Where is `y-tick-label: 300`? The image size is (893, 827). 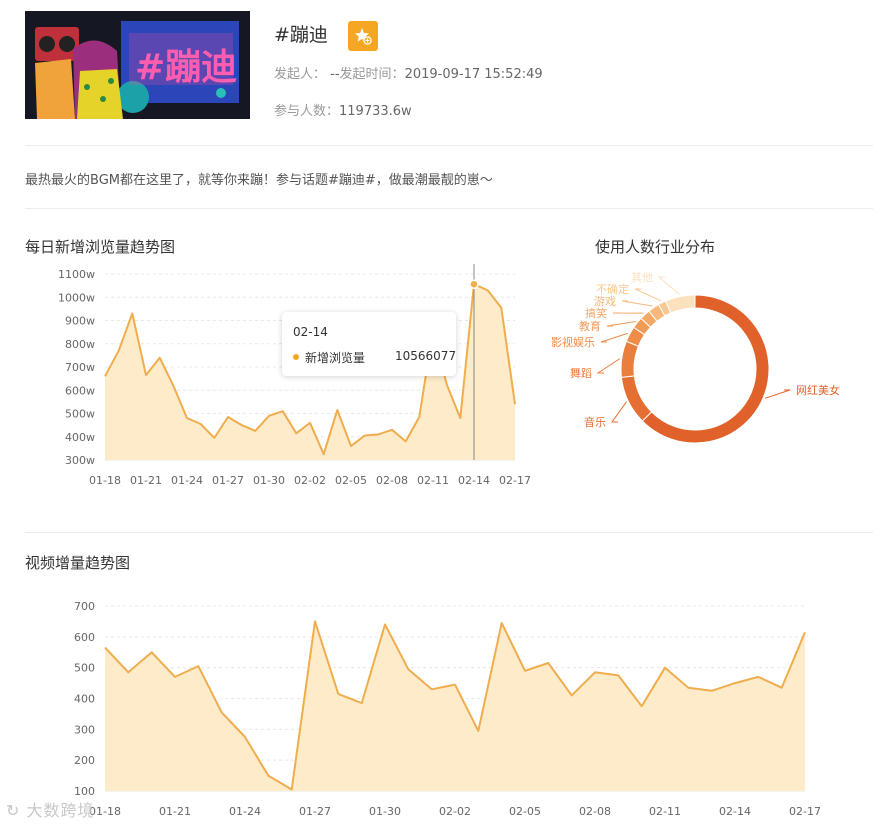
y-tick-label: 300 is located at coordinates (84, 729).